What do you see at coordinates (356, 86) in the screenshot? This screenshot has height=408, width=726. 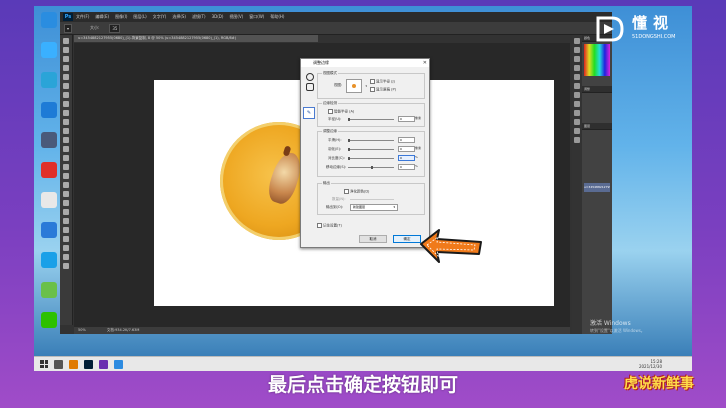 I see `view-thumbnail: ▾` at bounding box center [356, 86].